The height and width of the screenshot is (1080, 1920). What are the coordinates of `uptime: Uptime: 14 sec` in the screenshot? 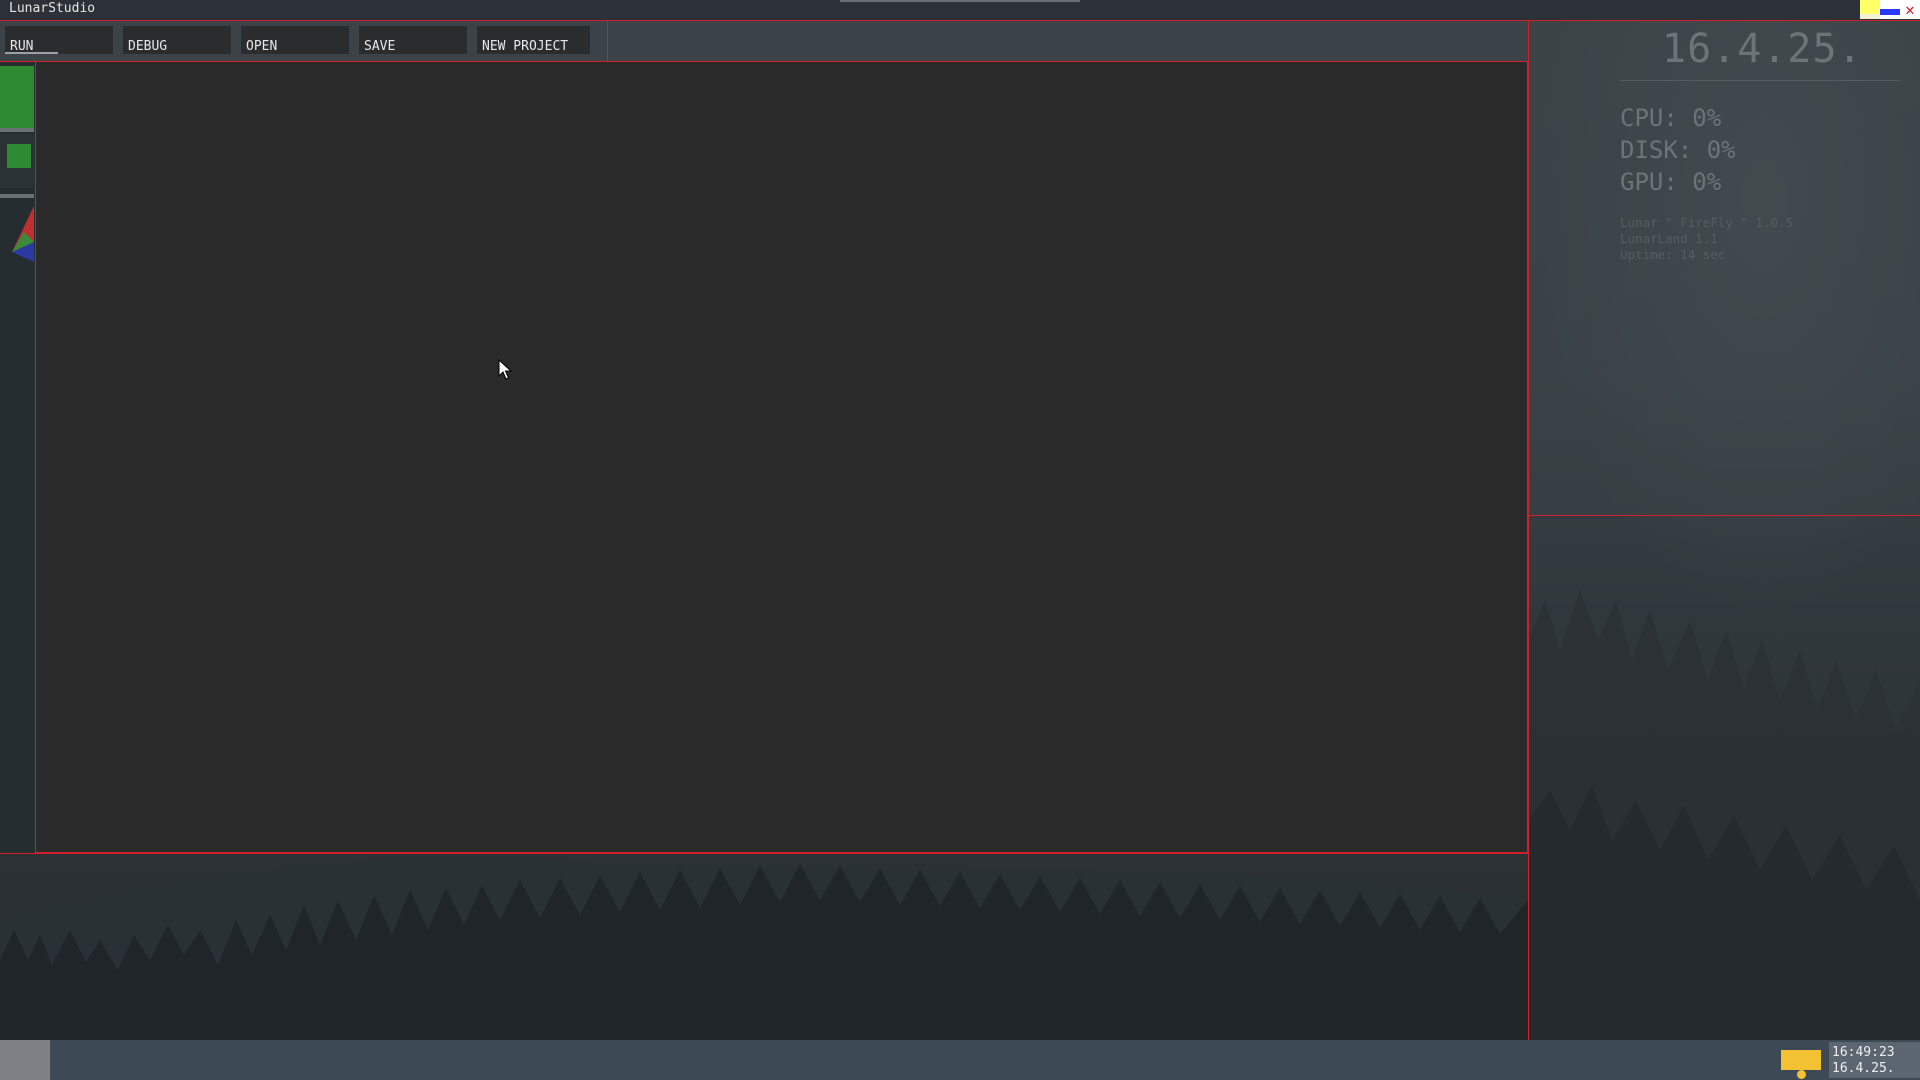 It's located at (1673, 254).